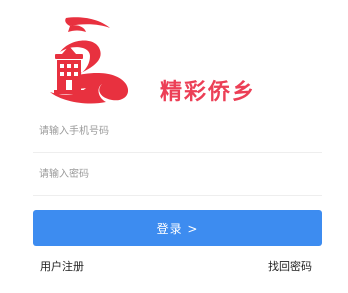 The height and width of the screenshot is (293, 348). What do you see at coordinates (174, 131) in the screenshot?
I see `phone-input` at bounding box center [174, 131].